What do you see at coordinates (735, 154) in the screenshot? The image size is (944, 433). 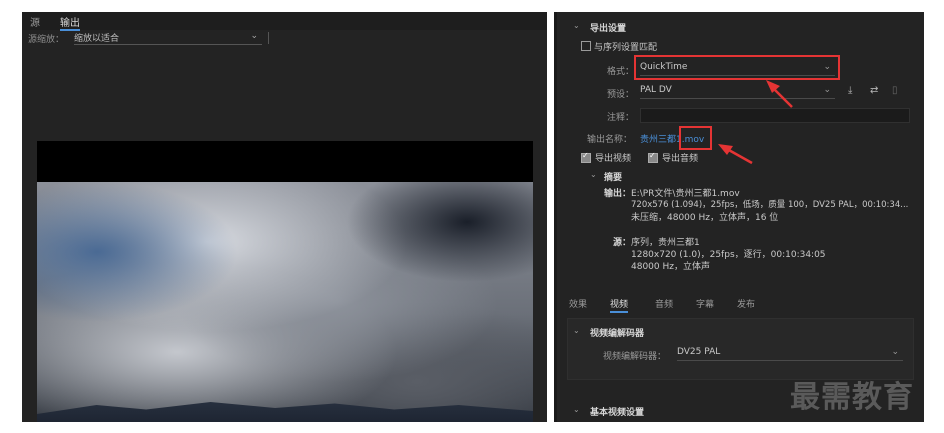 I see `arrow-to-output-name` at bounding box center [735, 154].